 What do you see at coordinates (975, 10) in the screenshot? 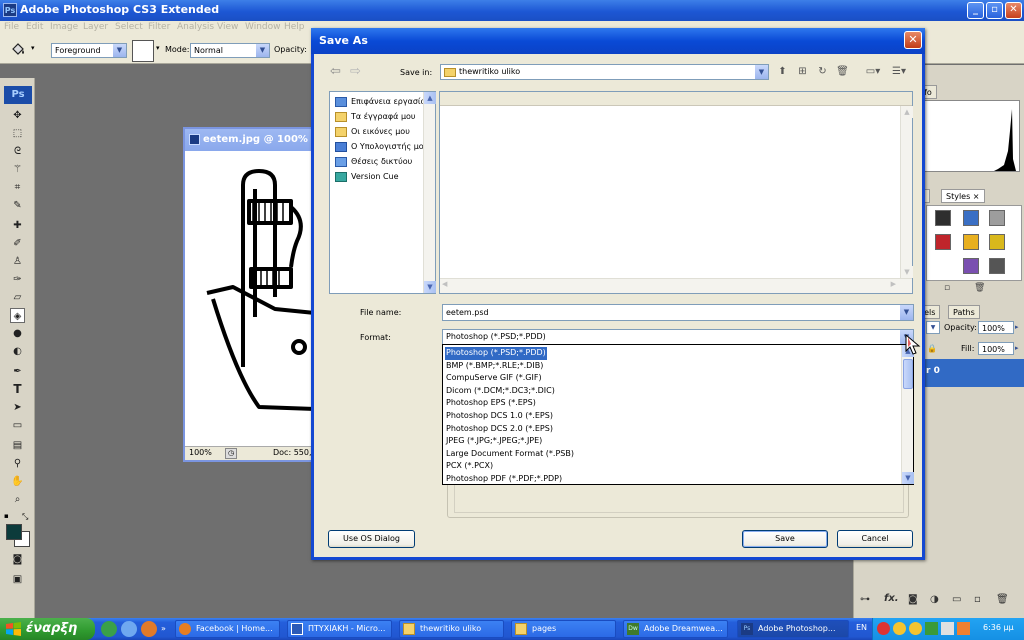
I see `minimize-button: _` at bounding box center [975, 10].